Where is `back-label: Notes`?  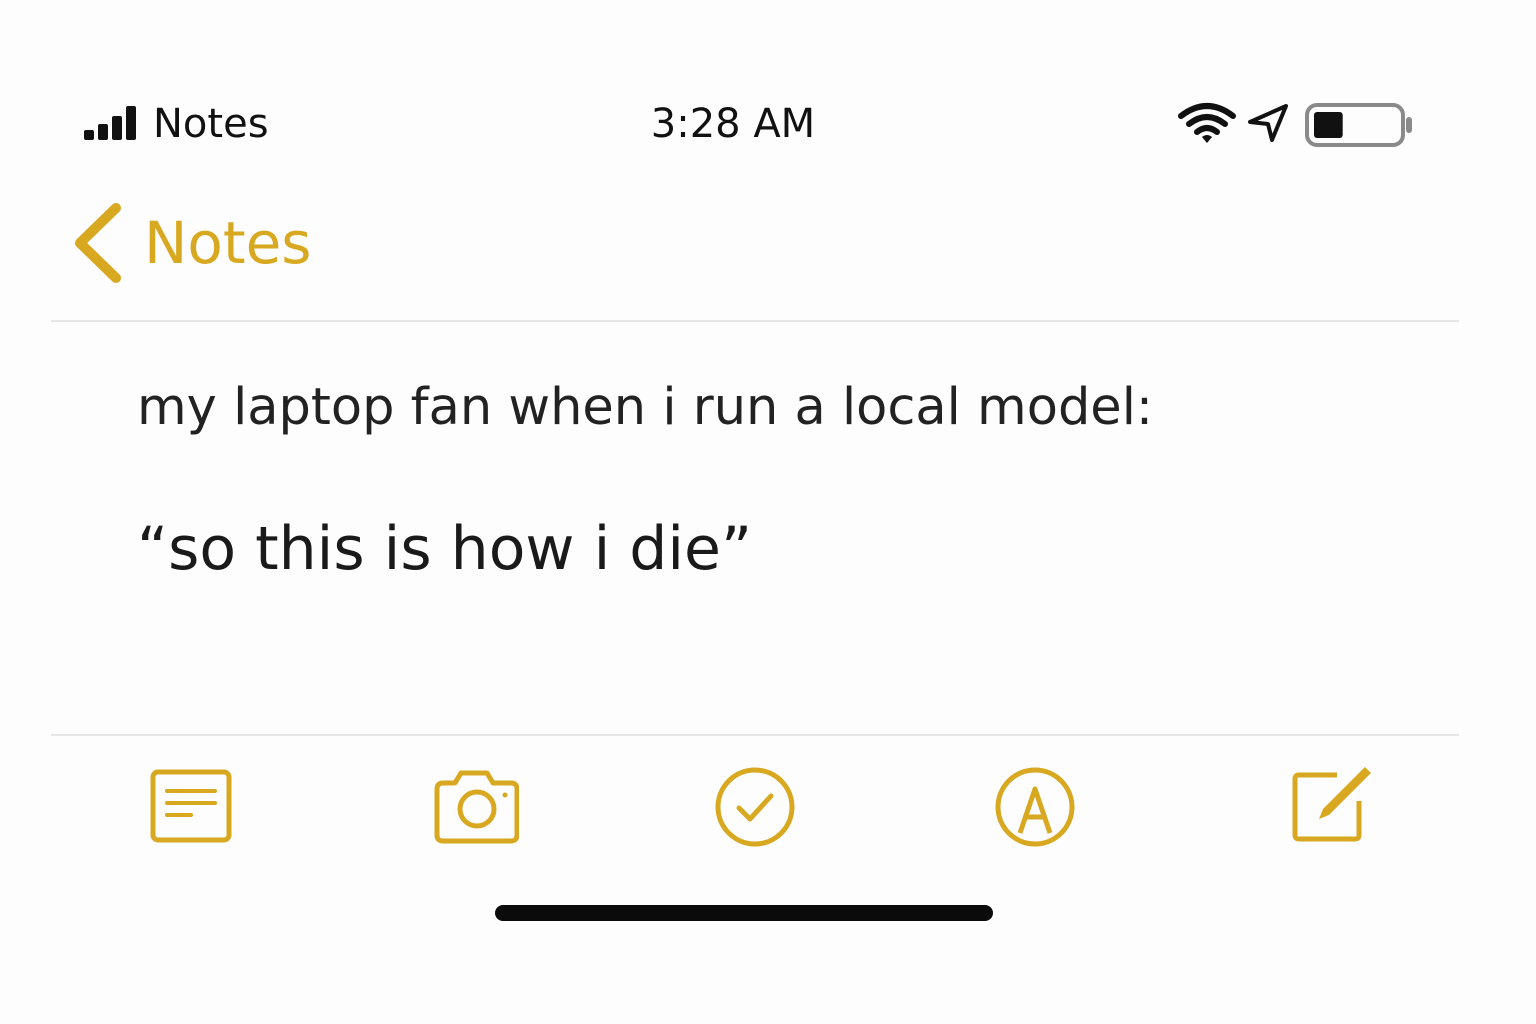 back-label: Notes is located at coordinates (228, 243).